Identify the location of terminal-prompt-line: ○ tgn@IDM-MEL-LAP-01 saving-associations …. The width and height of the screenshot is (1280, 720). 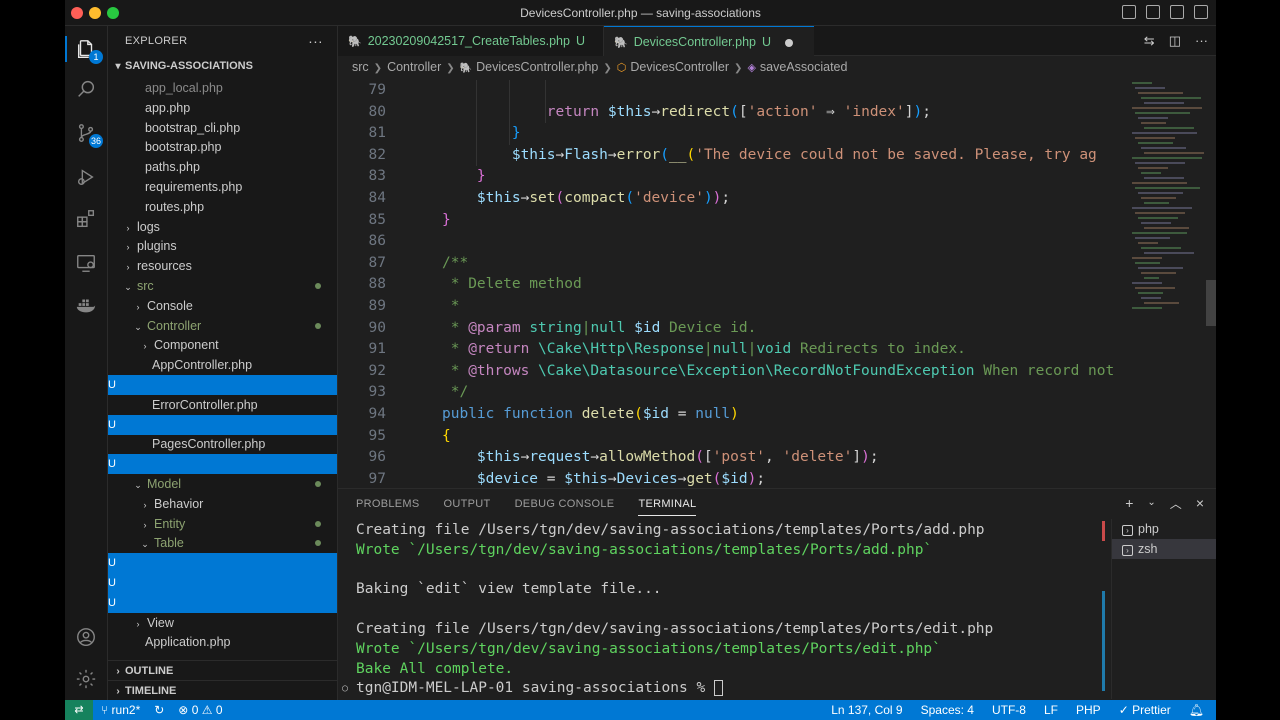
(722, 689).